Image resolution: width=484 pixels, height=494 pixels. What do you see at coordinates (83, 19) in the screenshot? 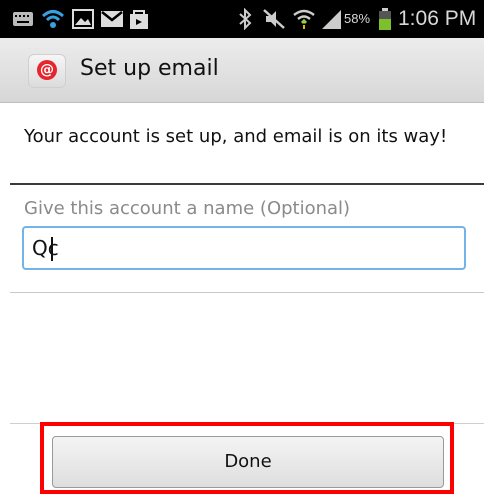
I see `gallery-icon` at bounding box center [83, 19].